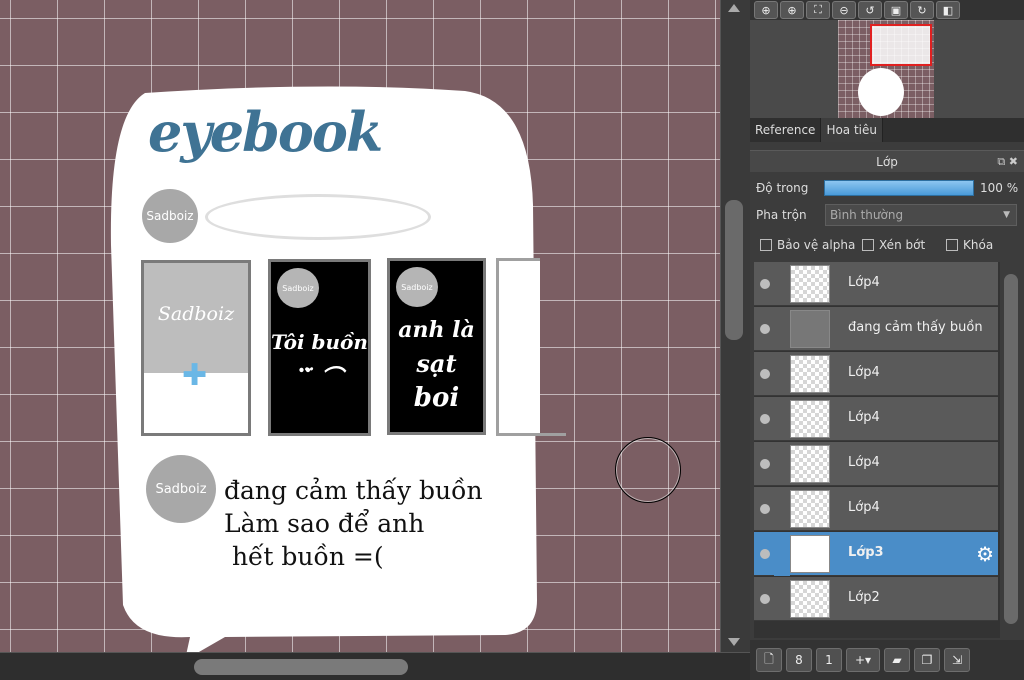  I want to click on tab-reference: Reference, so click(786, 130).